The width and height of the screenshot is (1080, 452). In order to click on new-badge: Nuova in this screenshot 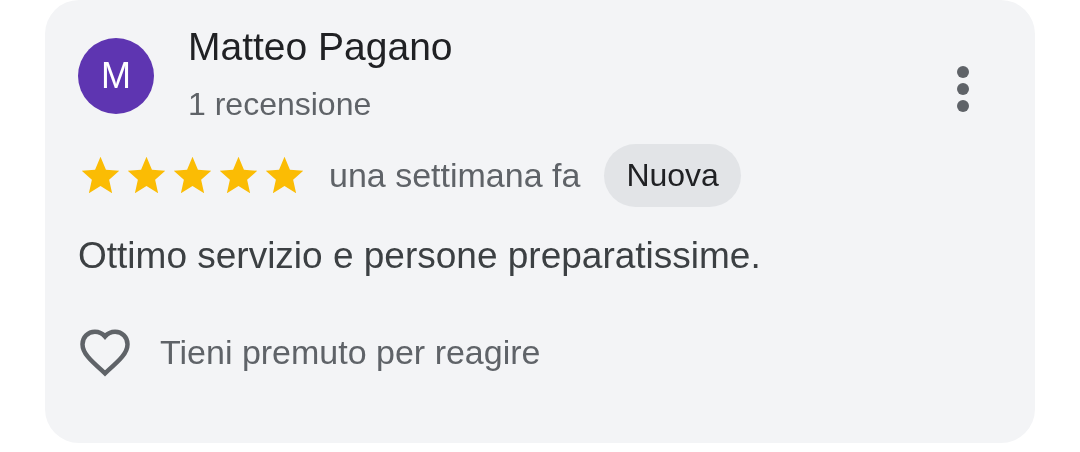, I will do `click(672, 175)`.